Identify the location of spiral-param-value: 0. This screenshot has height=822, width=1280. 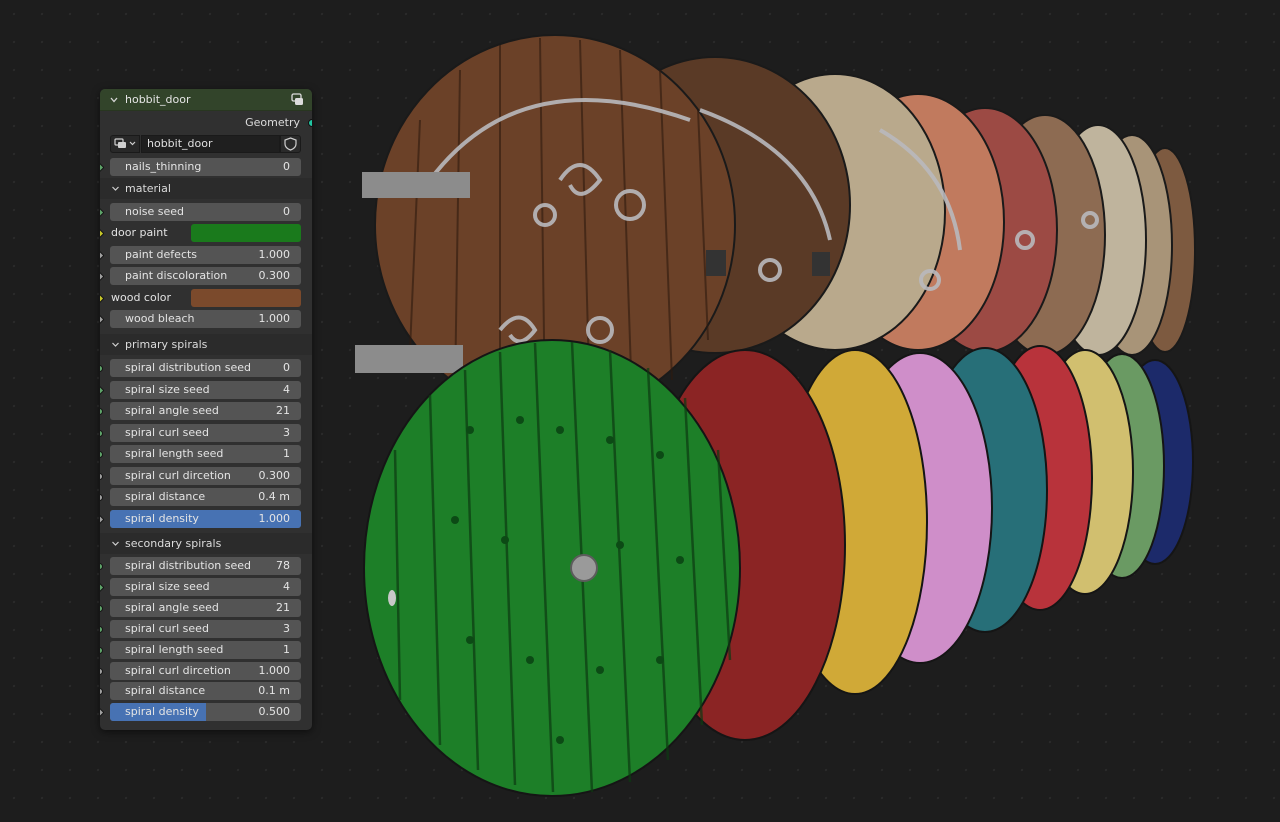
(286, 367).